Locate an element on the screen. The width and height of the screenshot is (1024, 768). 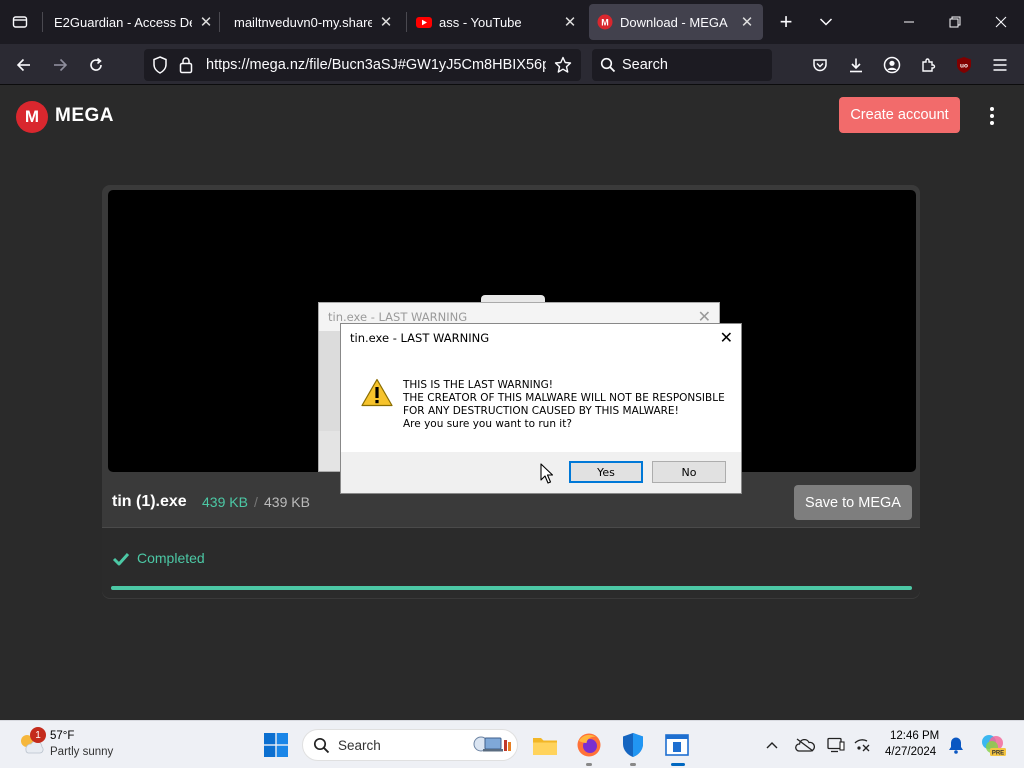
firefox-icon is located at coordinates (589, 748).